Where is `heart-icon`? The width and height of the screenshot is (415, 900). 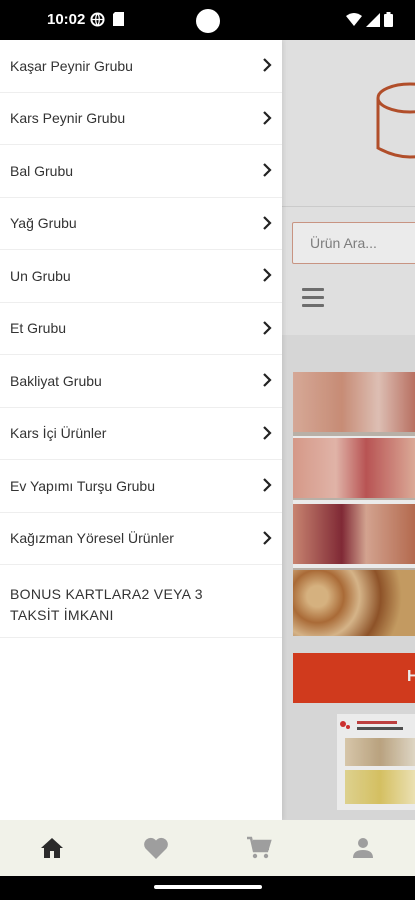 heart-icon is located at coordinates (155, 848).